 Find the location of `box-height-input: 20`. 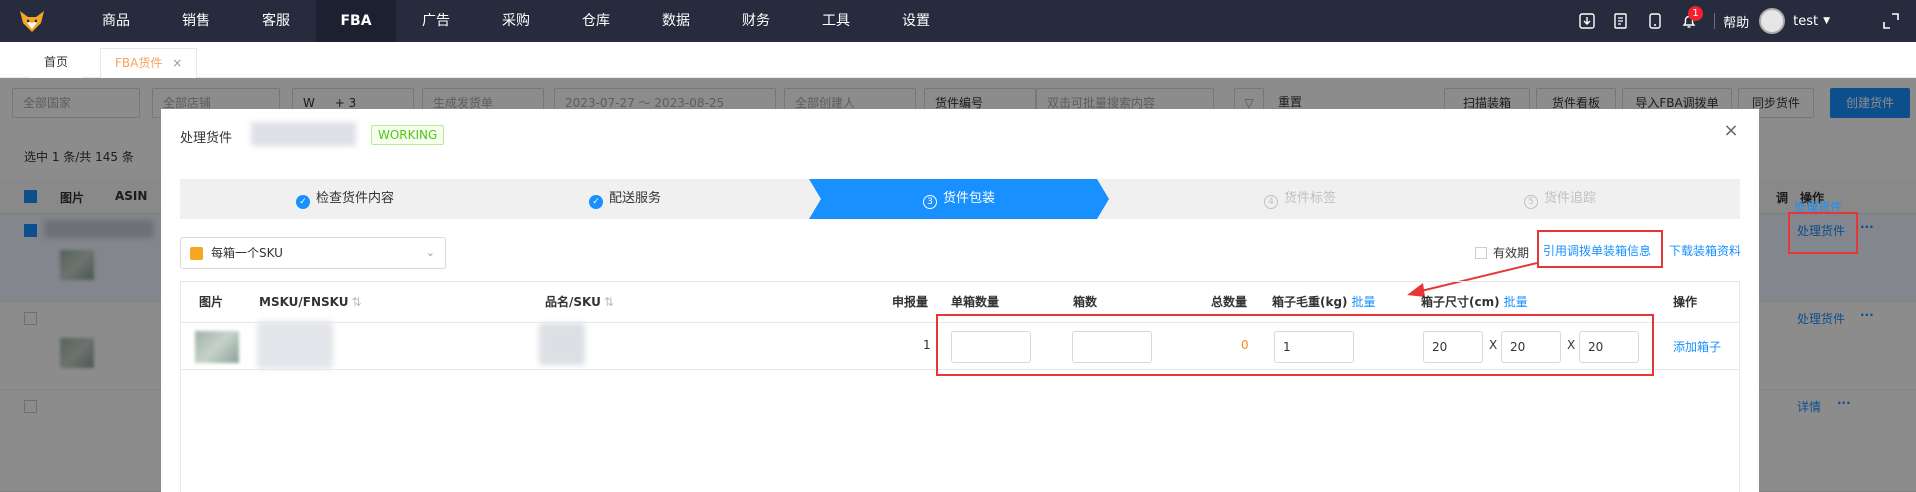

box-height-input: 20 is located at coordinates (1609, 347).